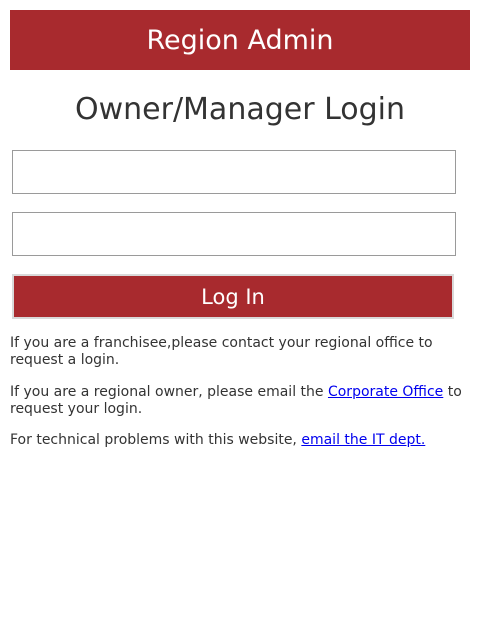 The height and width of the screenshot is (640, 480). Describe the element at coordinates (234, 234) in the screenshot. I see `password-input` at that location.